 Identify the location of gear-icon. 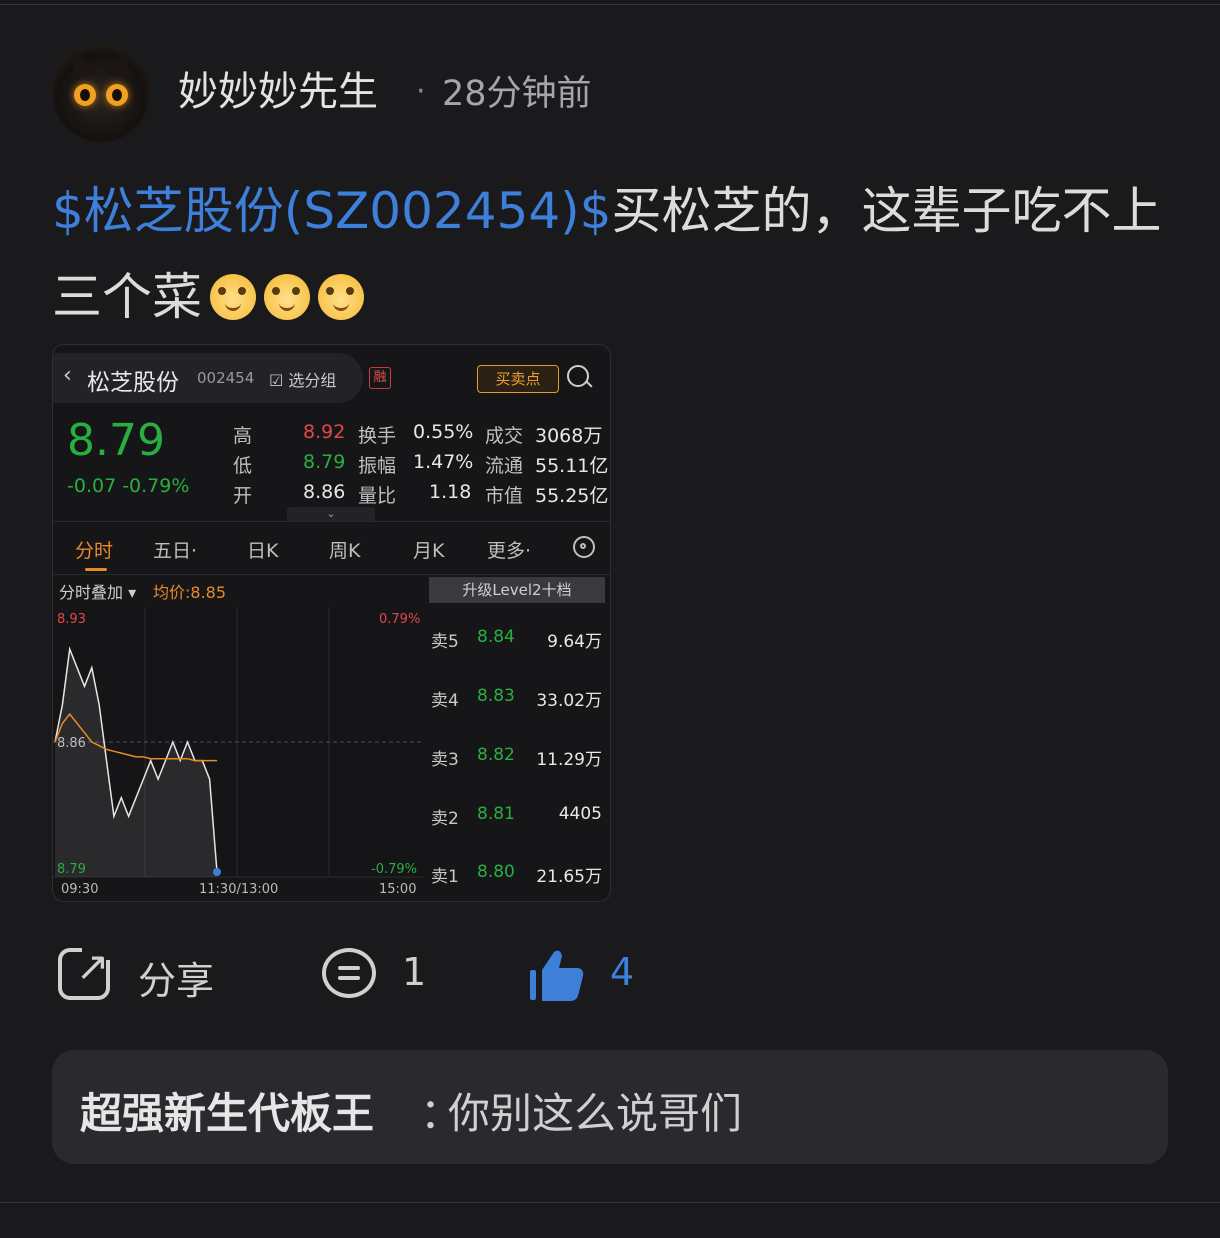
(584, 547).